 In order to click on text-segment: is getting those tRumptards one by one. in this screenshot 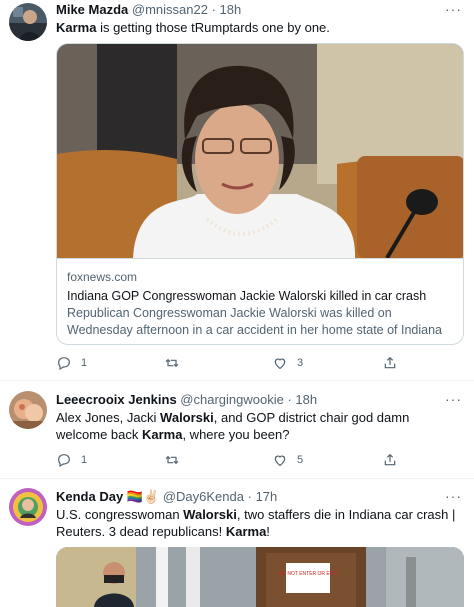, I will do `click(213, 27)`.